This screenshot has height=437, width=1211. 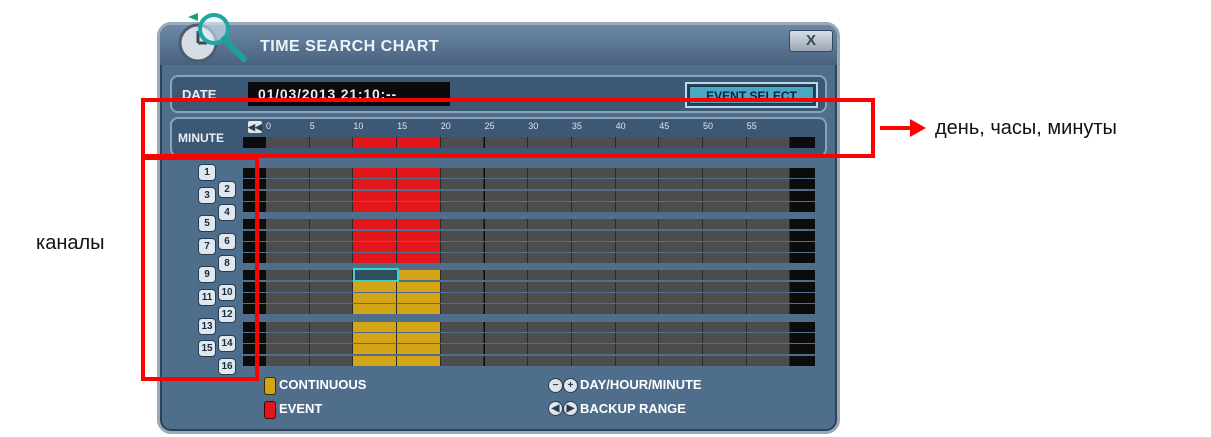 What do you see at coordinates (811, 41) in the screenshot?
I see `close-button: X` at bounding box center [811, 41].